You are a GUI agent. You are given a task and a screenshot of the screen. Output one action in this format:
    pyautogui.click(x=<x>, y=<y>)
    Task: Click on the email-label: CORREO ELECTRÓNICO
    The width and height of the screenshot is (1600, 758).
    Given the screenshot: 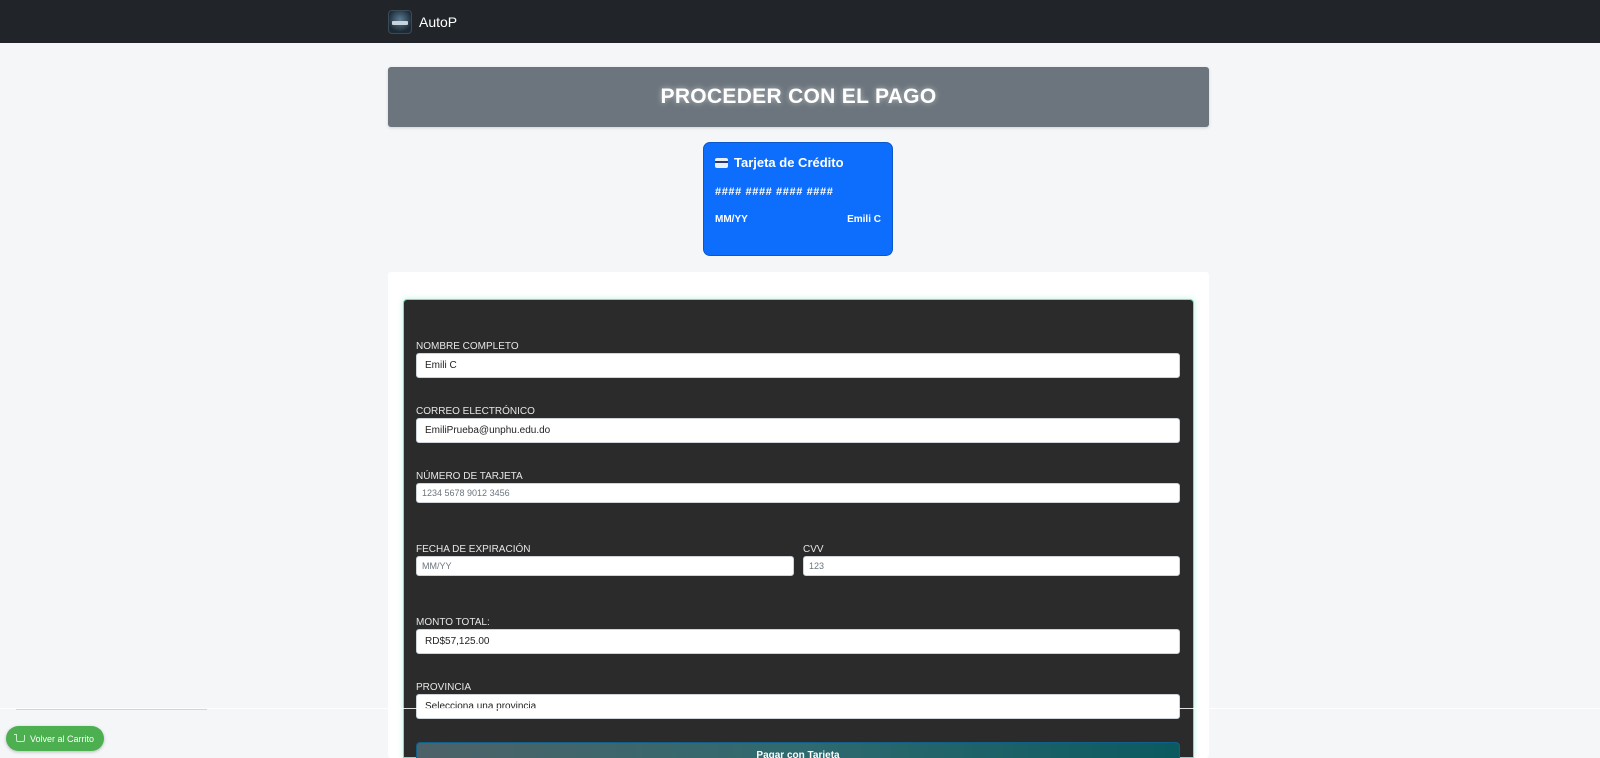 What is the action you would take?
    pyautogui.click(x=475, y=411)
    